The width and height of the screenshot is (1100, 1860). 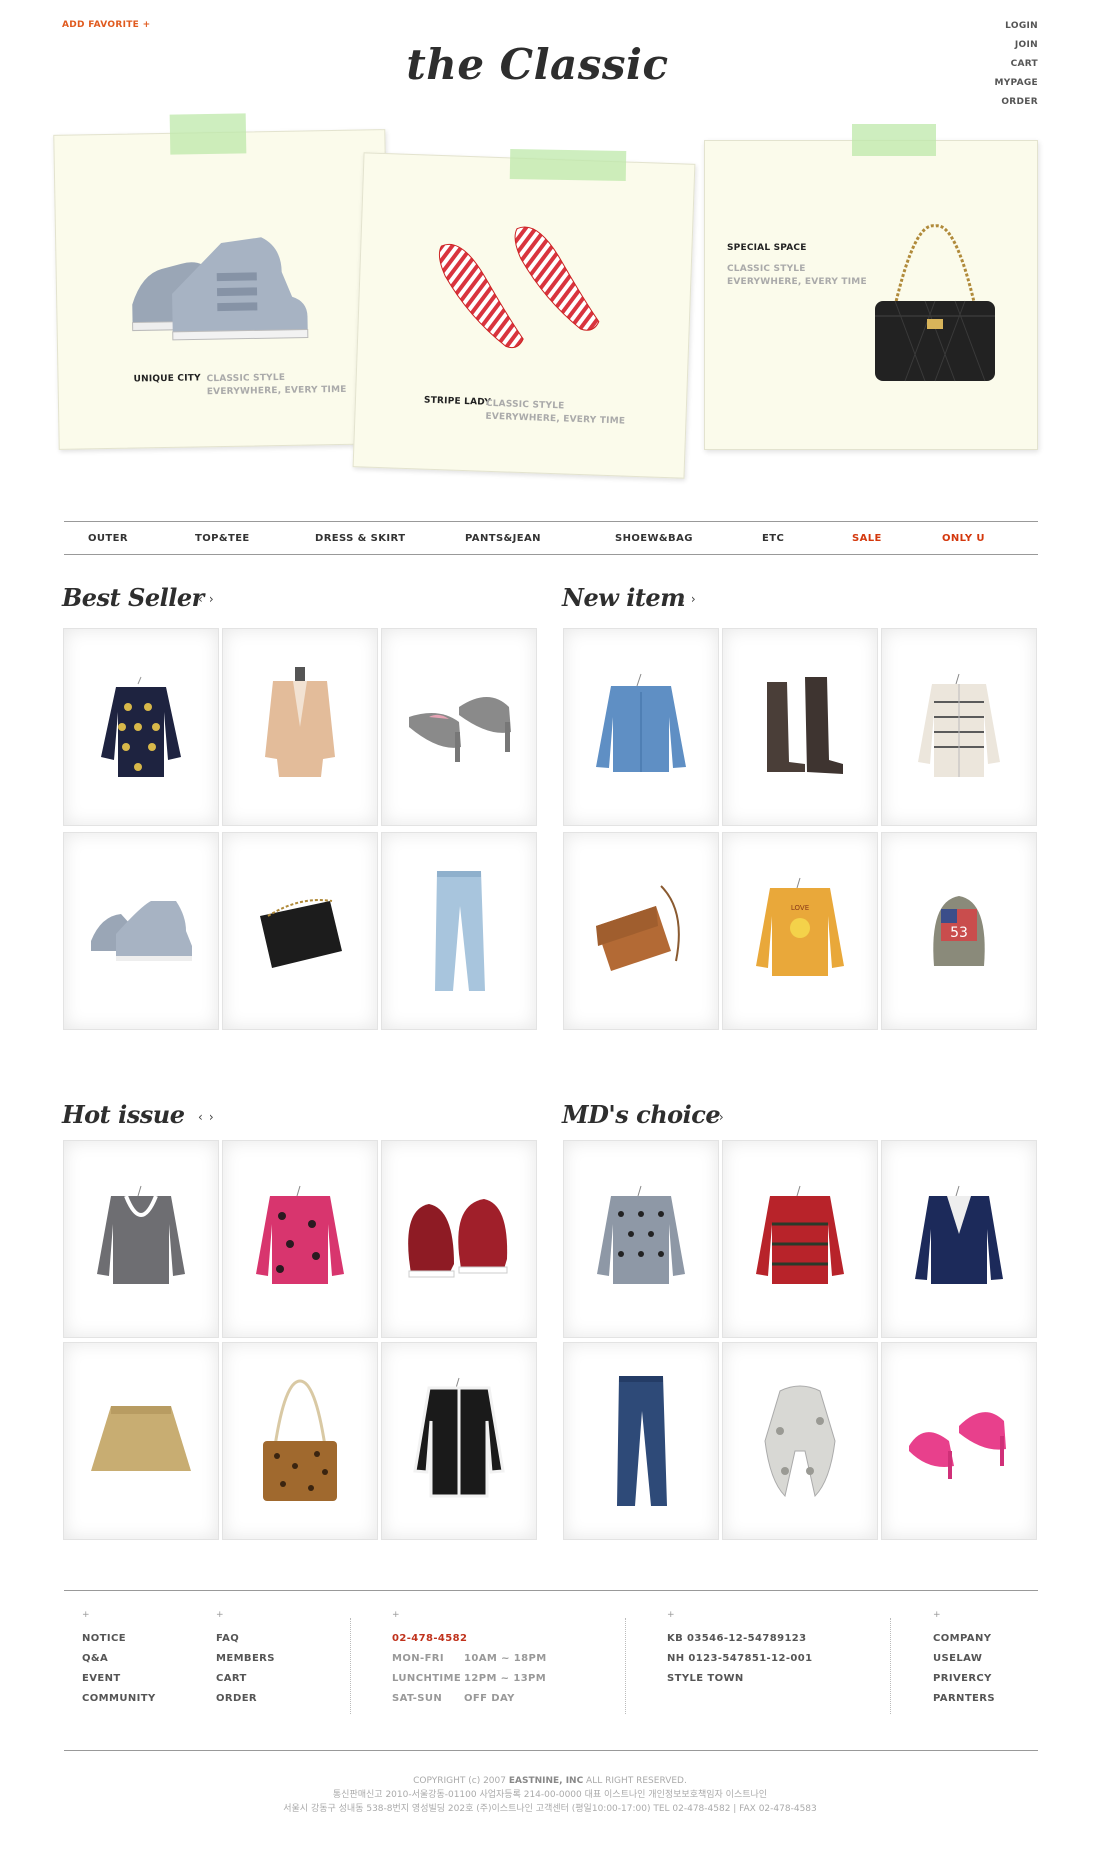 I want to click on dark-jeans-icon, so click(x=642, y=1441).